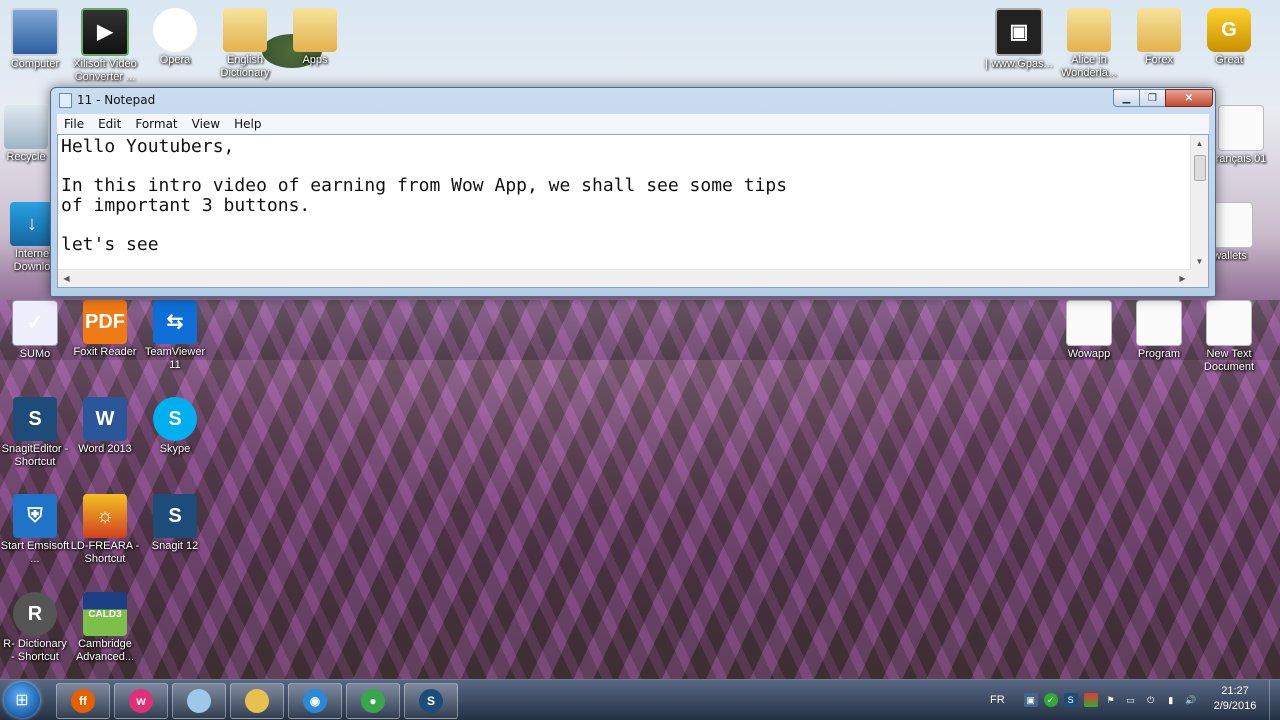 This screenshot has height=720, width=1280. What do you see at coordinates (1229, 323) in the screenshot?
I see `text-document-icon` at bounding box center [1229, 323].